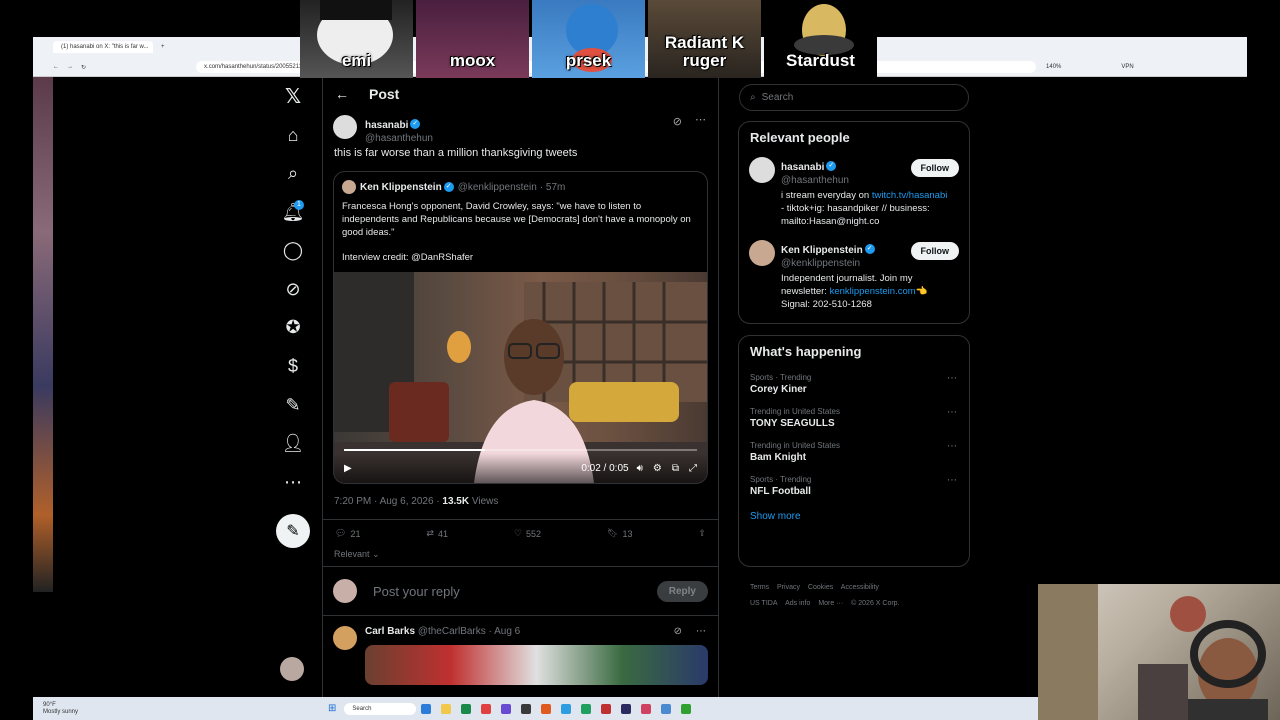  I want to click on reply-input: Post your reply, so click(515, 591).